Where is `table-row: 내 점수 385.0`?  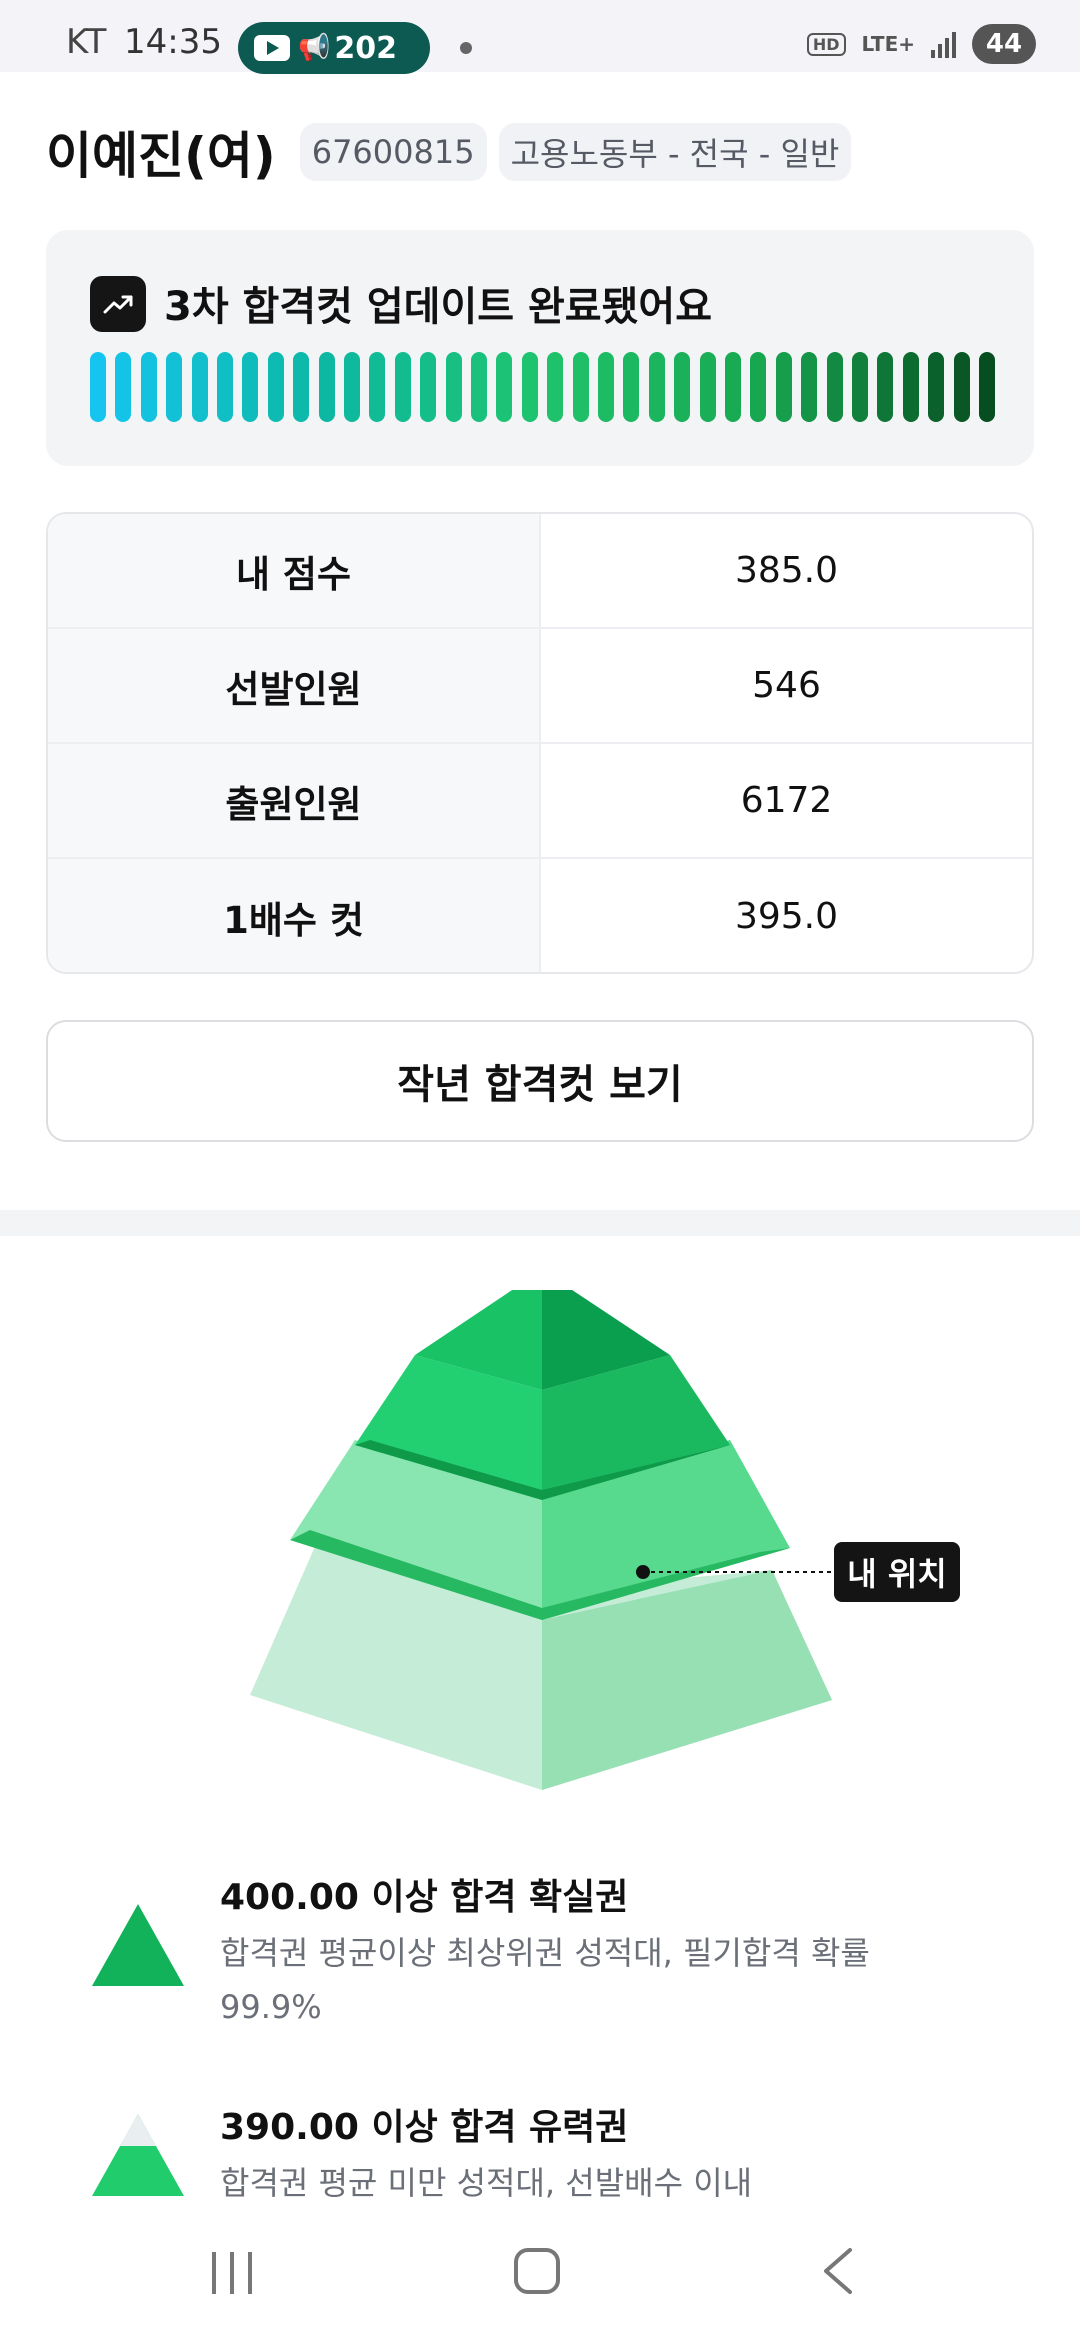
table-row: 내 점수 385.0 is located at coordinates (540, 571).